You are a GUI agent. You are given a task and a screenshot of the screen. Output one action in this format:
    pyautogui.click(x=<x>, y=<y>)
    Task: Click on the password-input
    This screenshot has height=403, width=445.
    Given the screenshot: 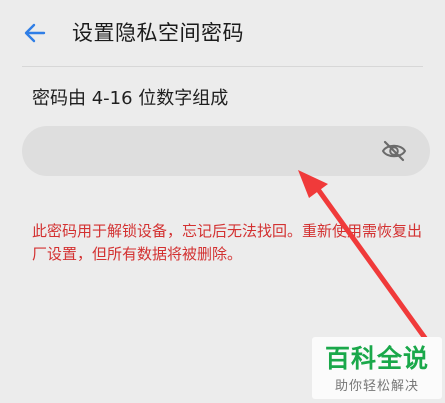 What is the action you would take?
    pyautogui.click(x=209, y=152)
    